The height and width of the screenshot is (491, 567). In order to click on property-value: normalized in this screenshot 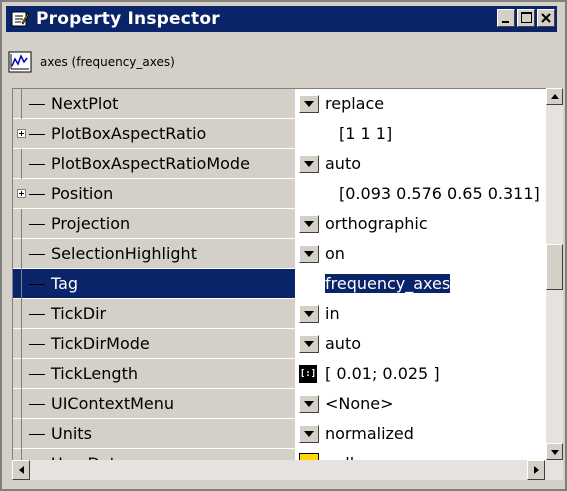, I will do `click(369, 433)`.